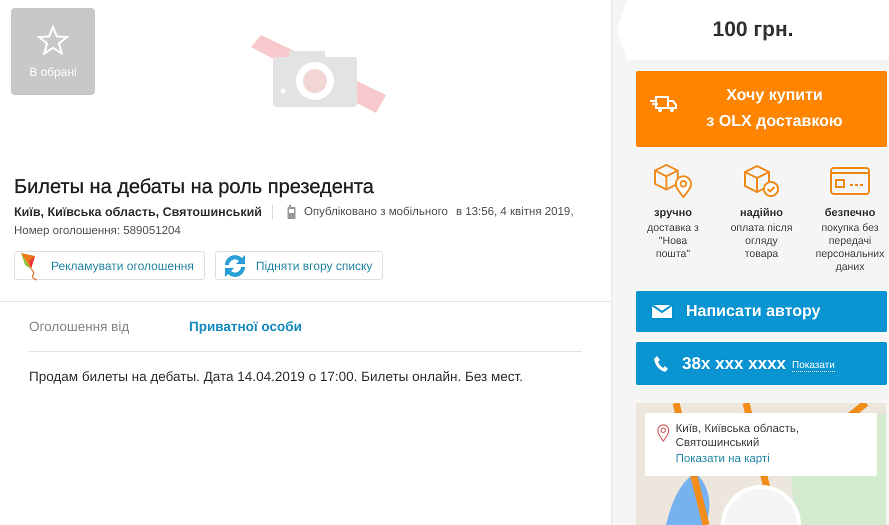  I want to click on description-text: Продам билеты на дебаты. Дата 14.04.2019 о 17:00. Билеты онлайн. Без мест., so click(276, 376).